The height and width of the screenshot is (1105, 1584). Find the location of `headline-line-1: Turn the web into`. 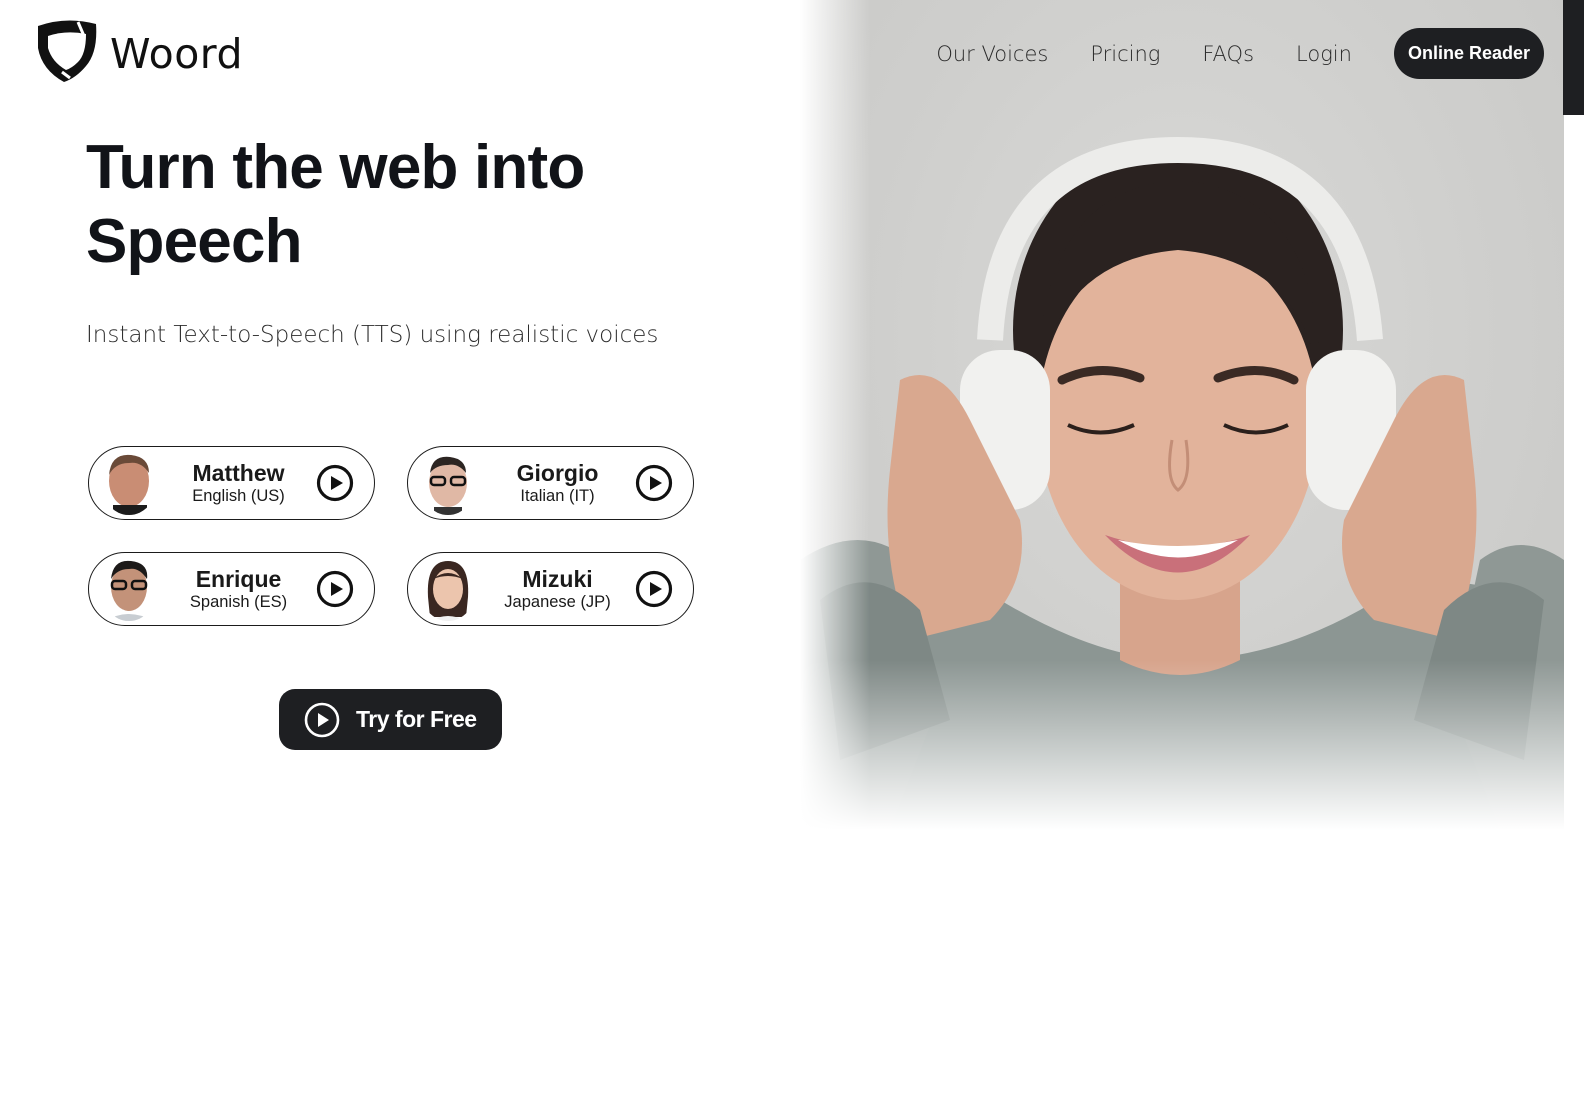

headline-line-1: Turn the web into is located at coordinates (335, 167).